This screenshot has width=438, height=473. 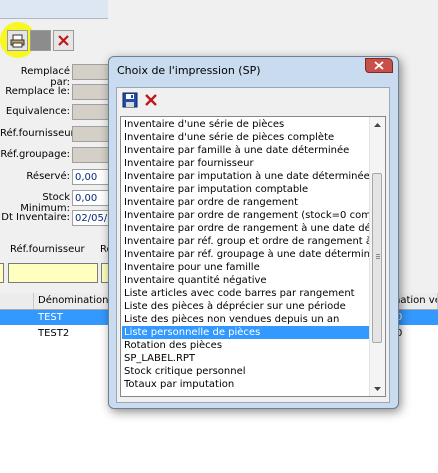 I want to click on list-item: Inventaire quantité négative, so click(x=246, y=280).